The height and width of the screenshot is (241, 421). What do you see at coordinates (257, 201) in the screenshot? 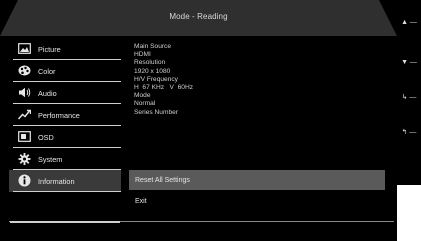
I see `exit-button: Exit` at bounding box center [257, 201].